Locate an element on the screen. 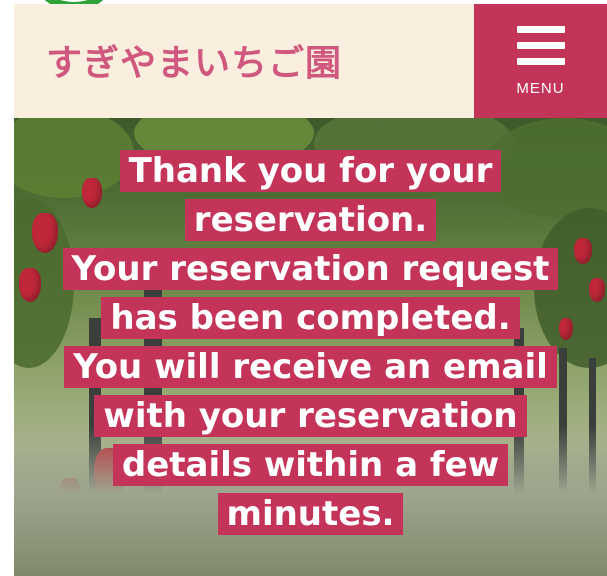 This screenshot has height=576, width=607. message-line: details within a few is located at coordinates (310, 465).